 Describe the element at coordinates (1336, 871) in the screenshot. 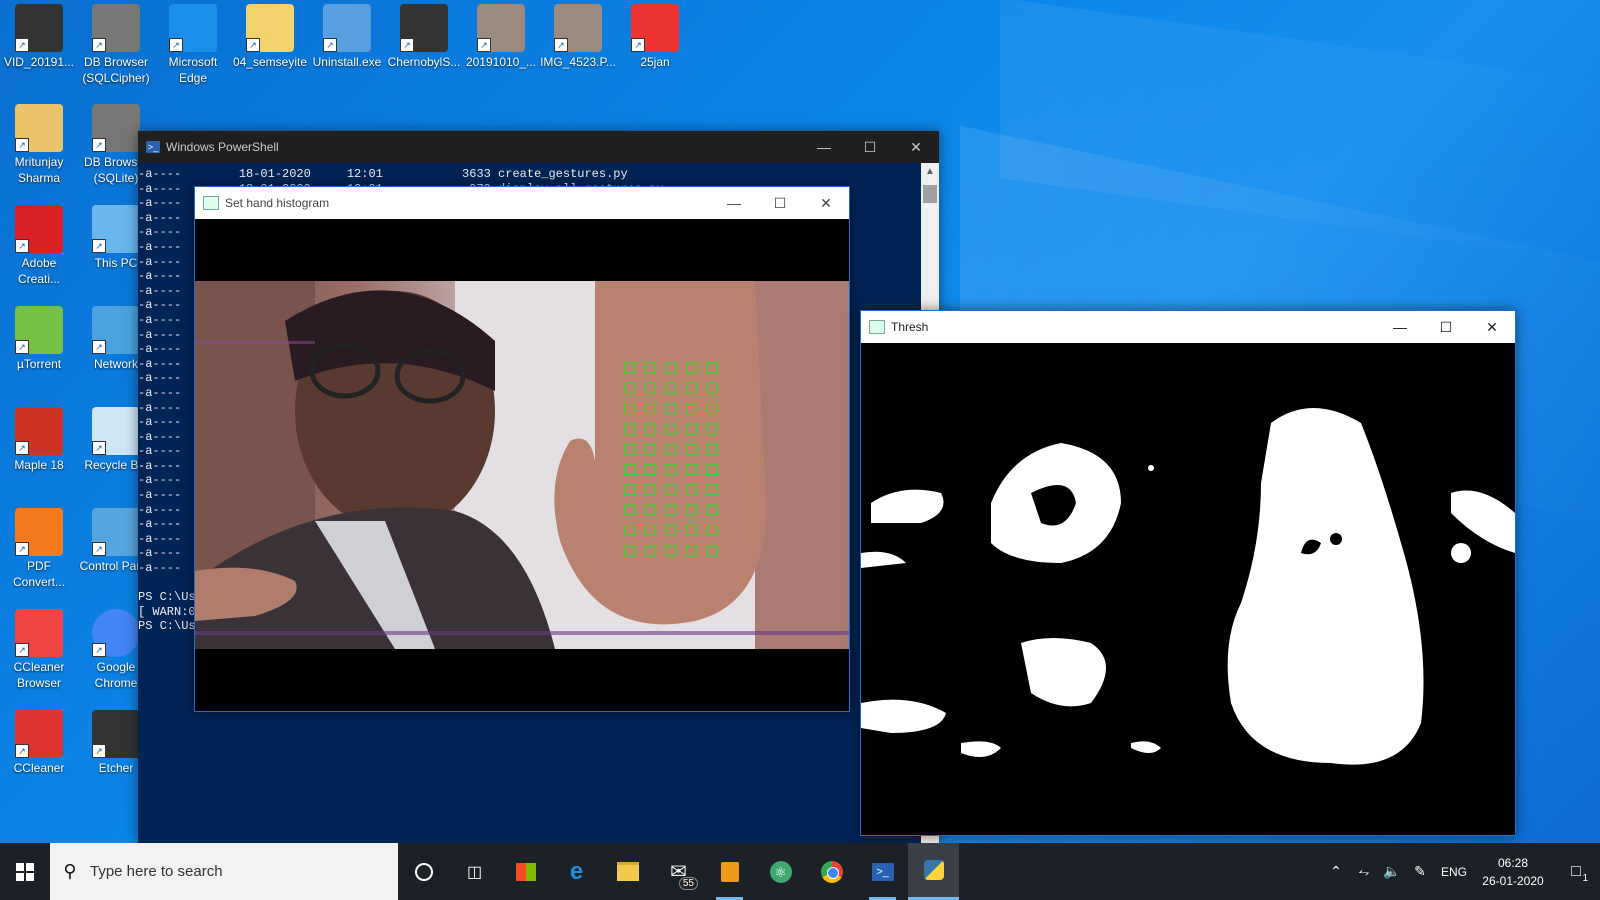

I see `show-hidden-icons-chevron-icon: ⌃` at that location.